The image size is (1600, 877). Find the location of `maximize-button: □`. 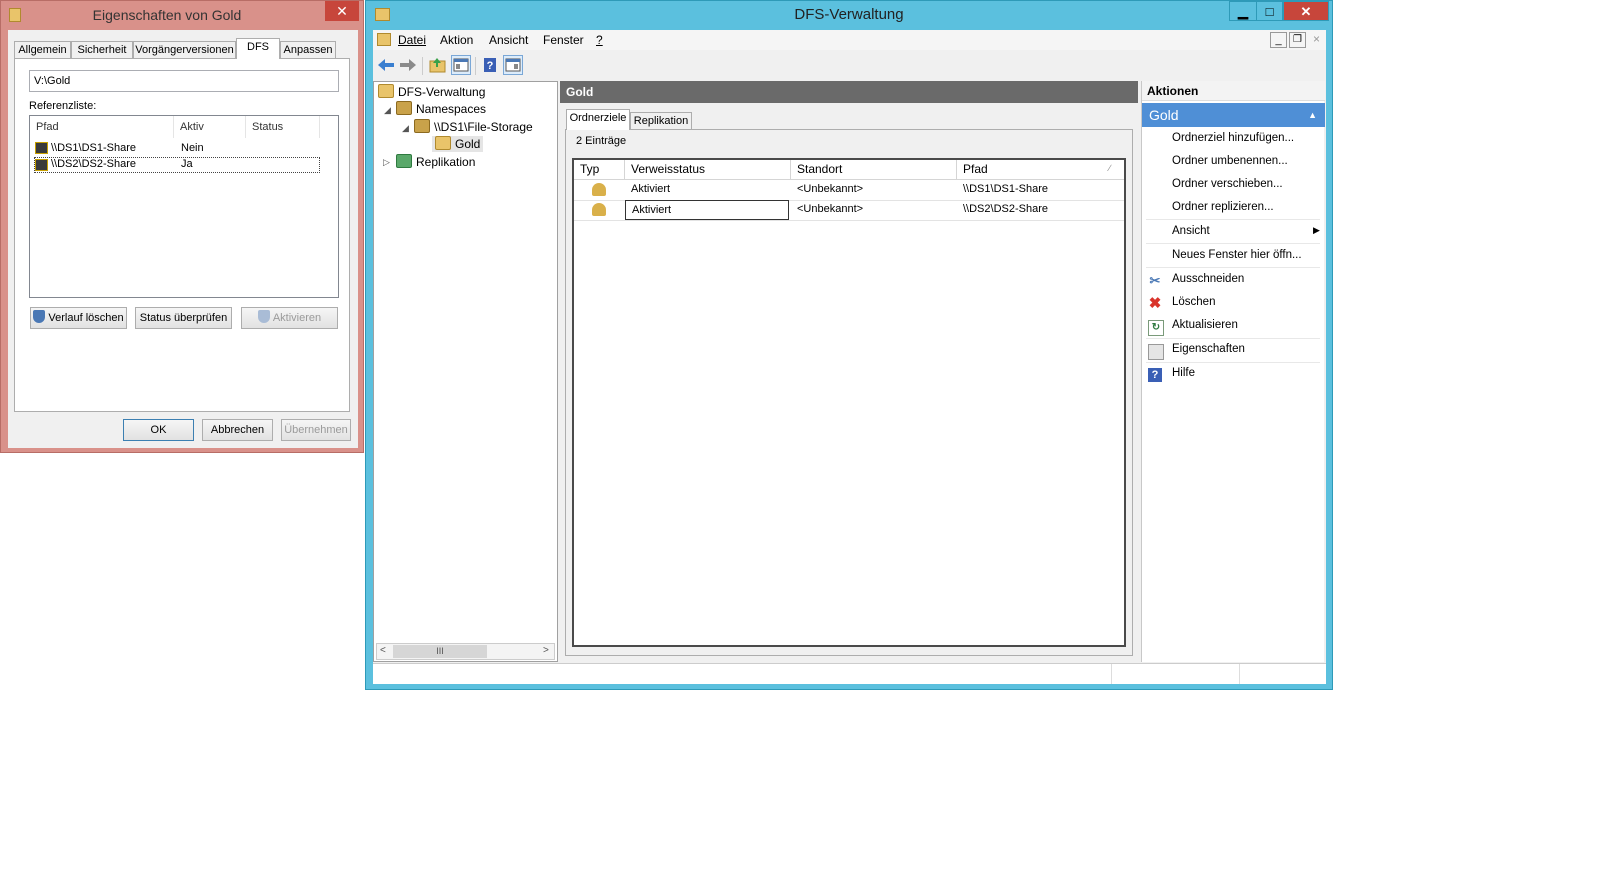

maximize-button: □ is located at coordinates (1269, 11).